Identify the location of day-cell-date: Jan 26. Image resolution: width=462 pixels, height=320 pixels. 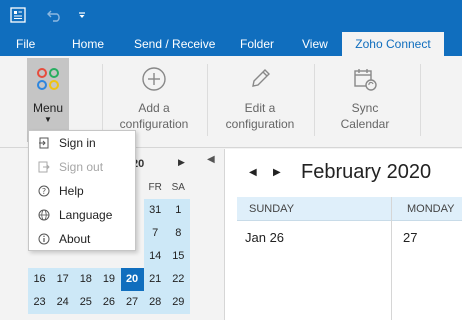
(264, 237).